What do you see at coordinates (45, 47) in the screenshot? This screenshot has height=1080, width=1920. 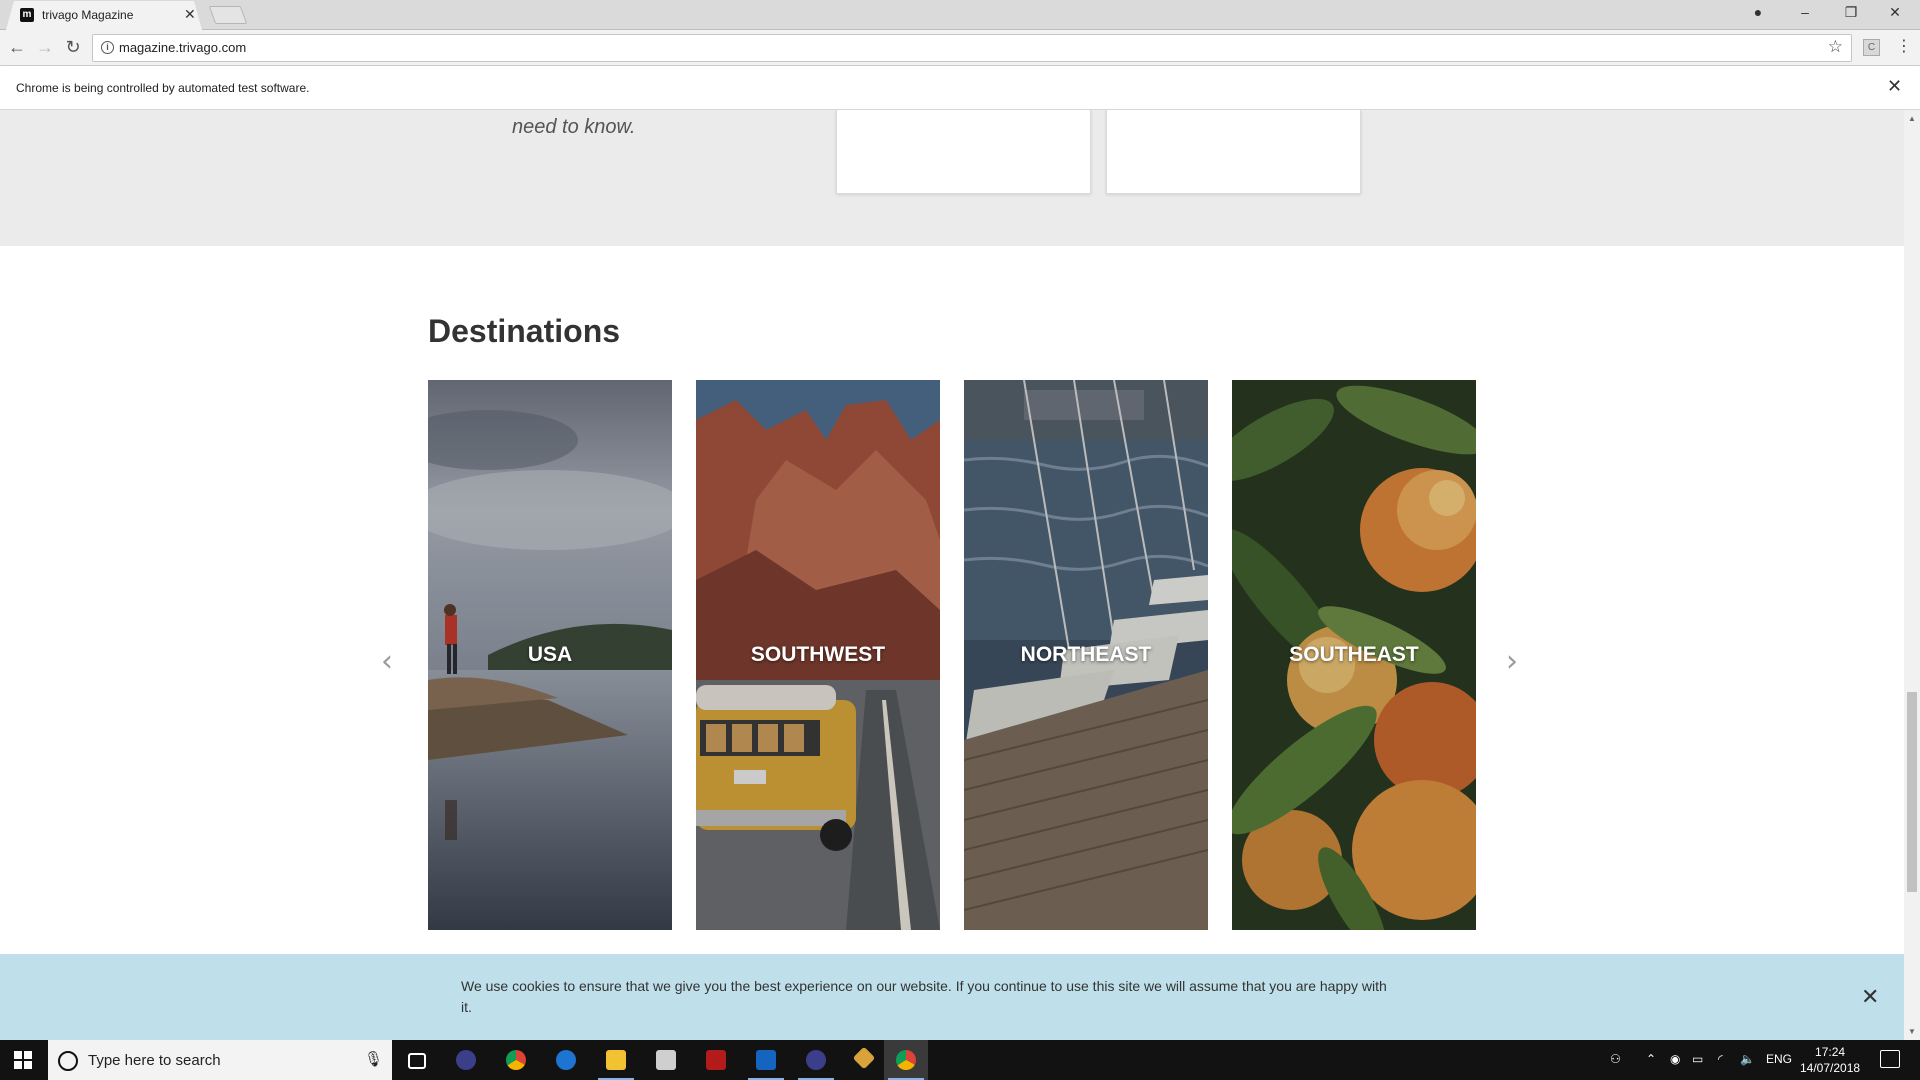 I see `forward-arrow-icon: →` at bounding box center [45, 47].